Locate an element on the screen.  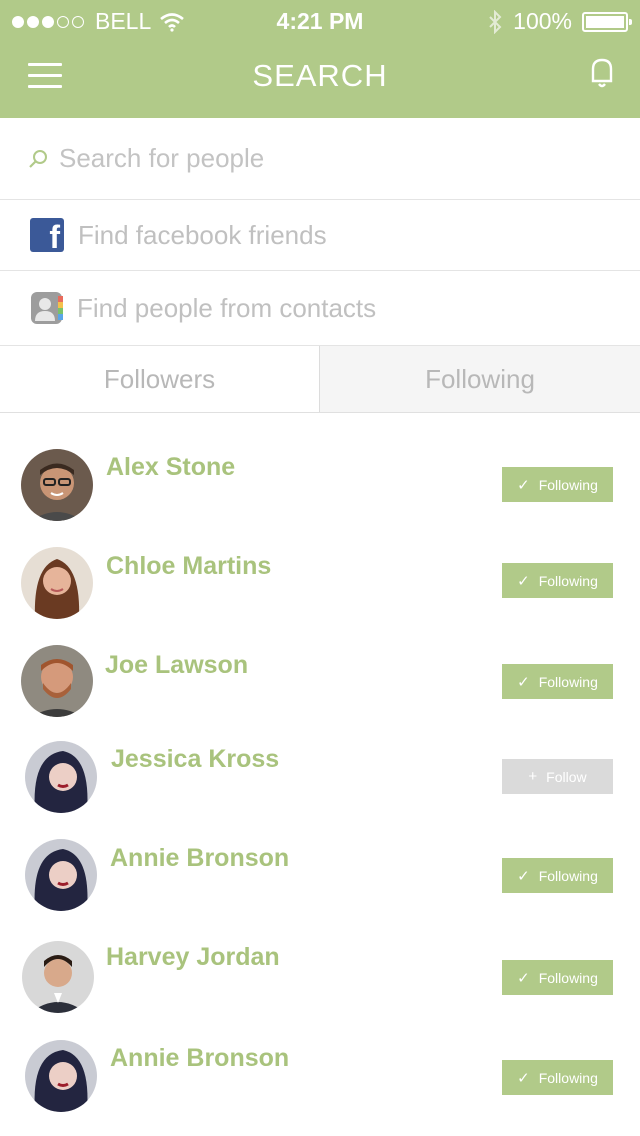
search-icon is located at coordinates (38, 158).